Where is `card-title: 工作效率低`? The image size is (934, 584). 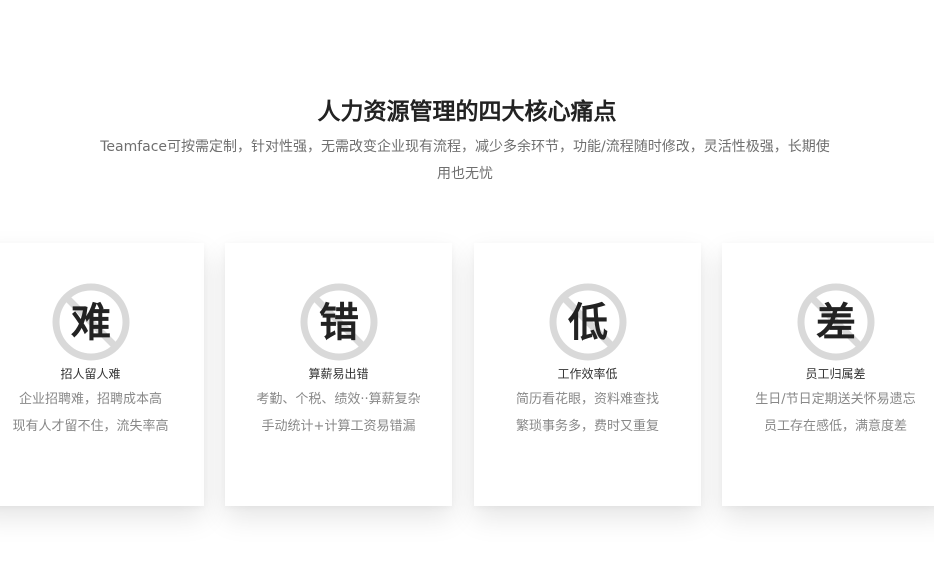 card-title: 工作效率低 is located at coordinates (587, 374).